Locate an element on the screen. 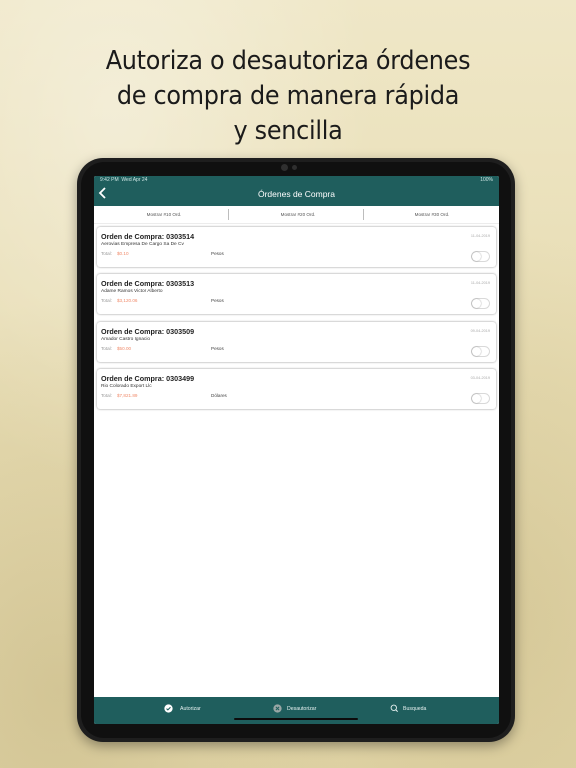 This screenshot has width=576, height=768. camera-icon is located at coordinates (284, 167).